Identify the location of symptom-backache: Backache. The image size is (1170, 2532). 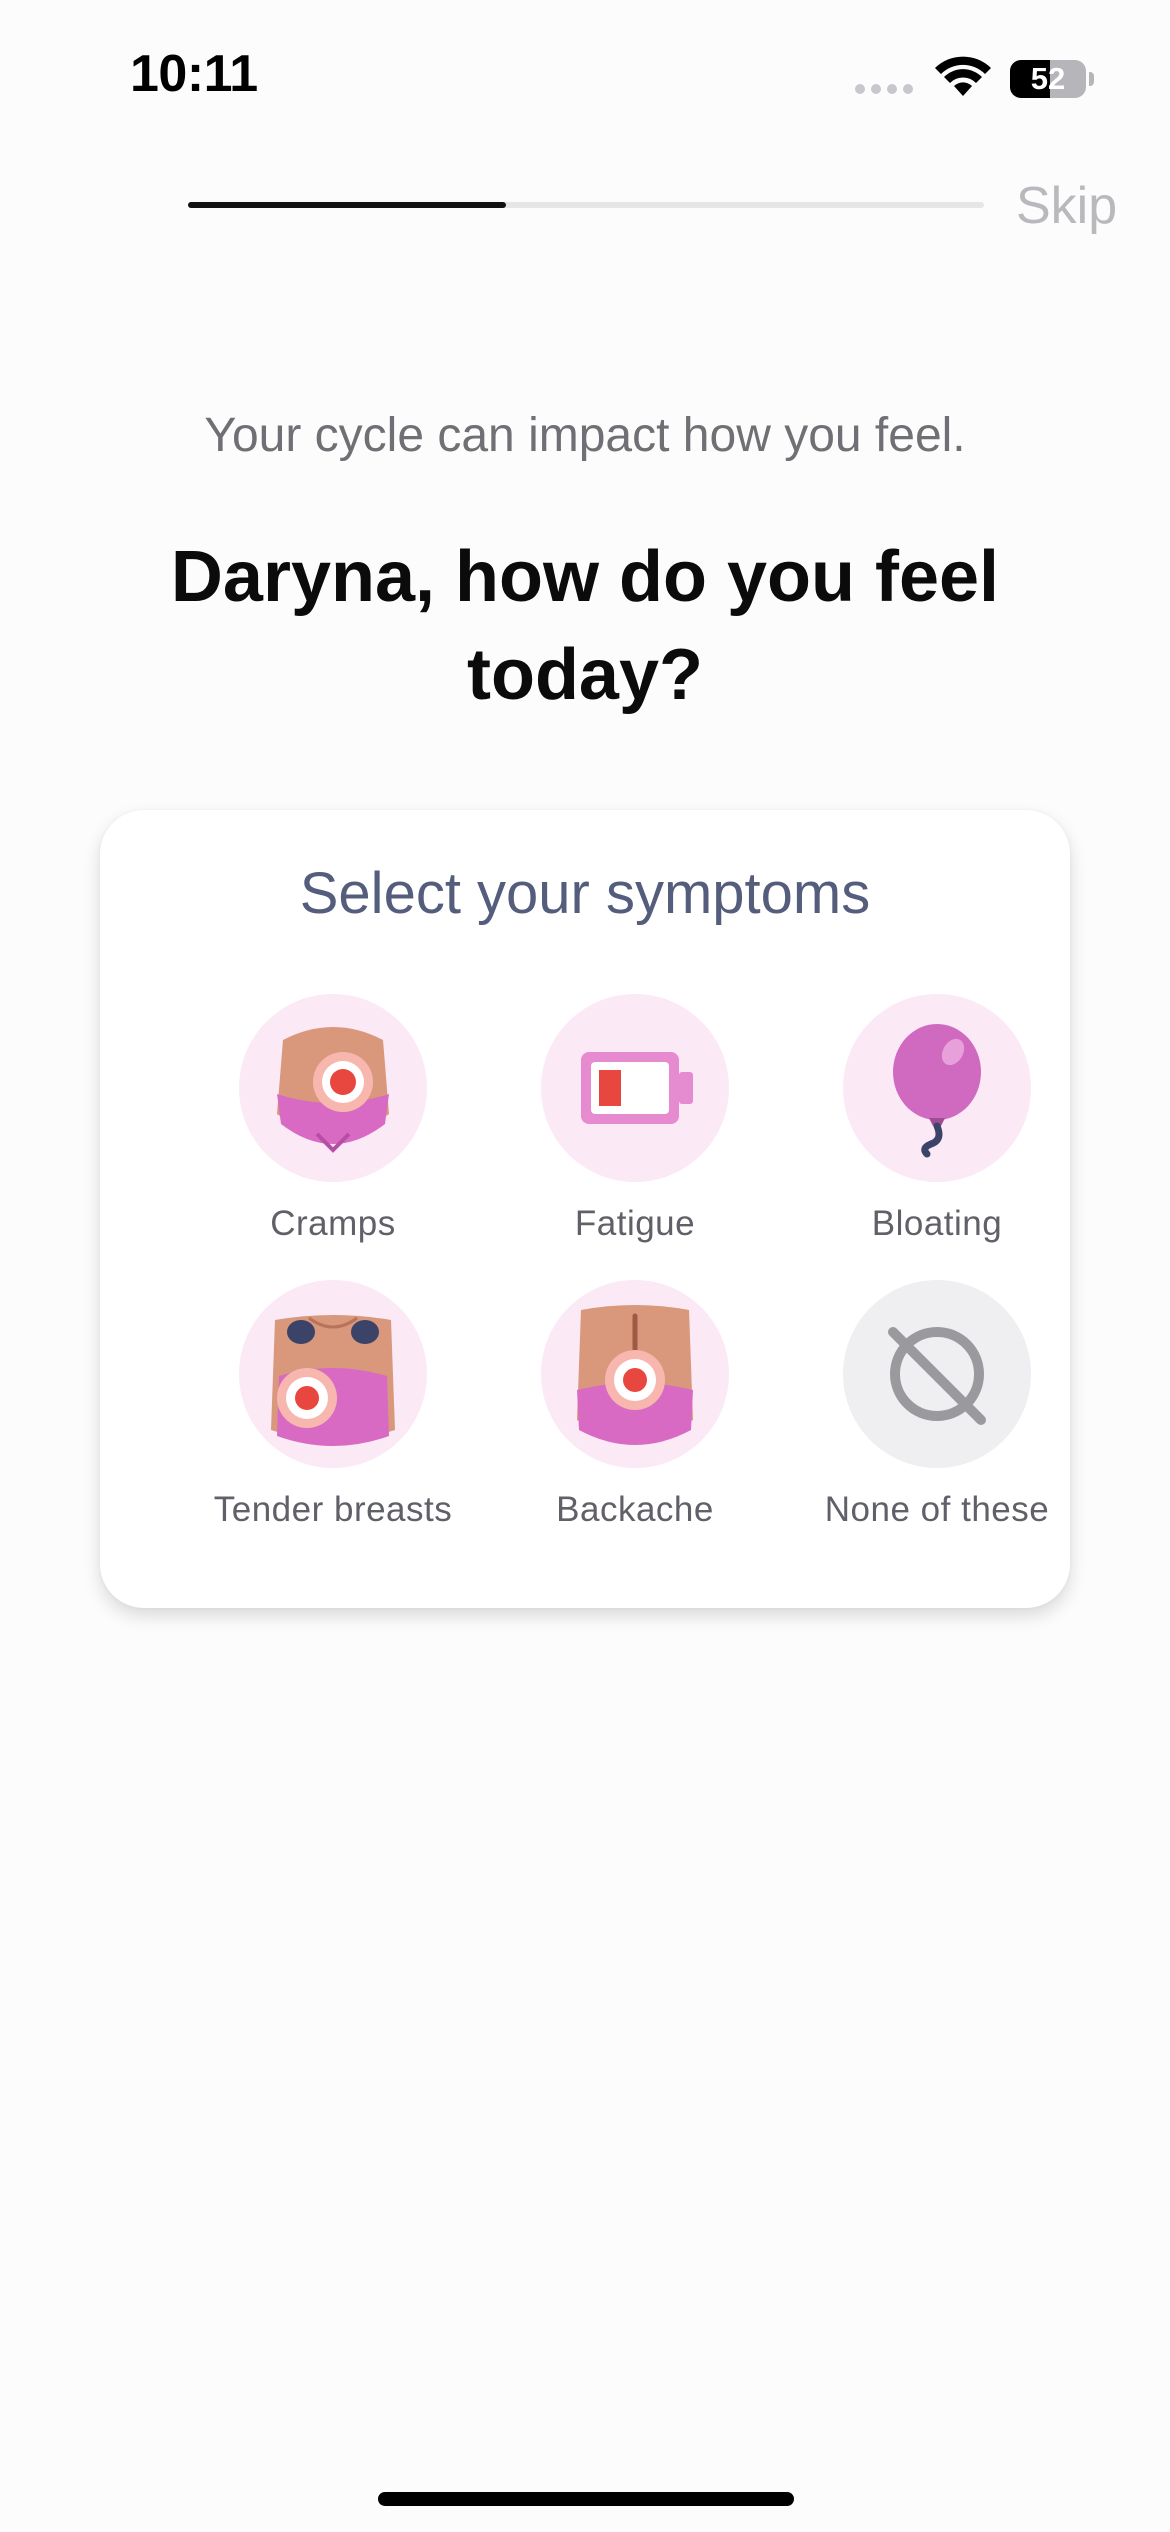
(635, 1415).